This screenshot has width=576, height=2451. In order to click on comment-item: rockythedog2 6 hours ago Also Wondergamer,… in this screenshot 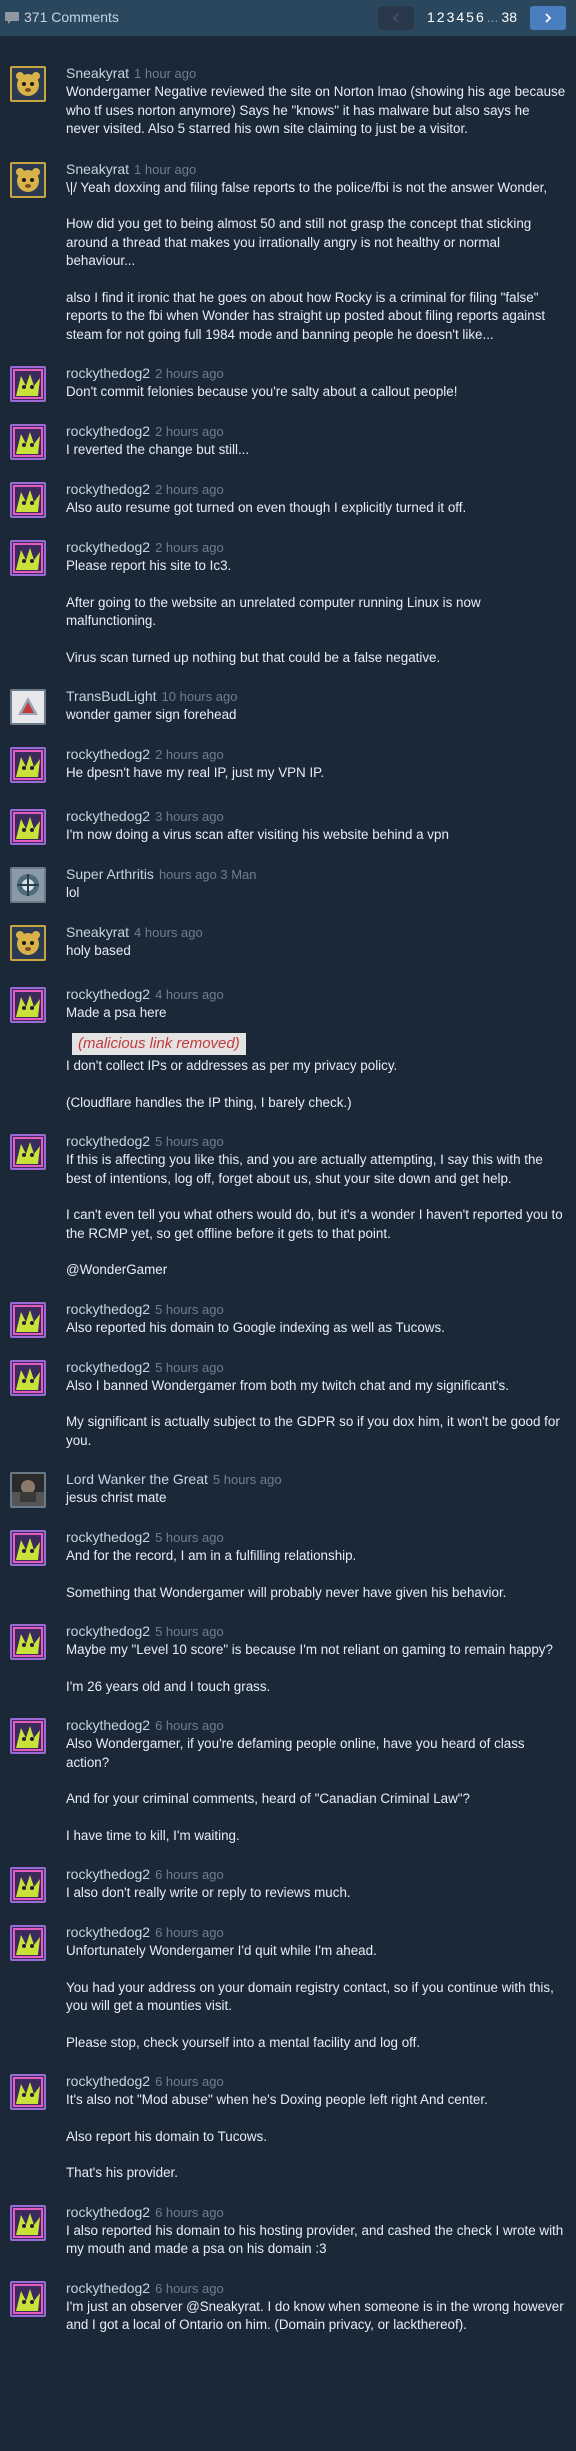, I will do `click(288, 1780)`.